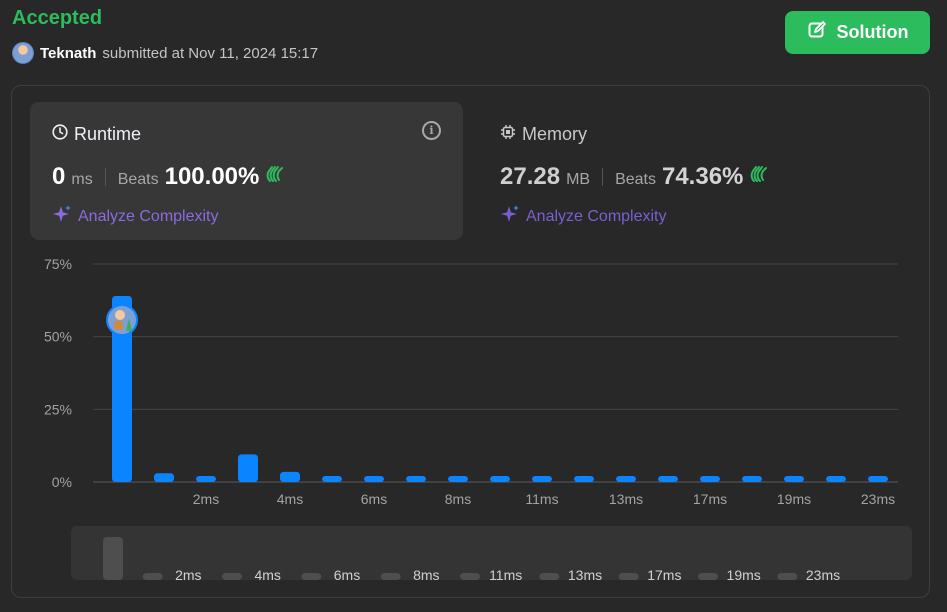 This screenshot has width=947, height=612. Describe the element at coordinates (58, 264) in the screenshot. I see `y-tick-label: 75%` at that location.